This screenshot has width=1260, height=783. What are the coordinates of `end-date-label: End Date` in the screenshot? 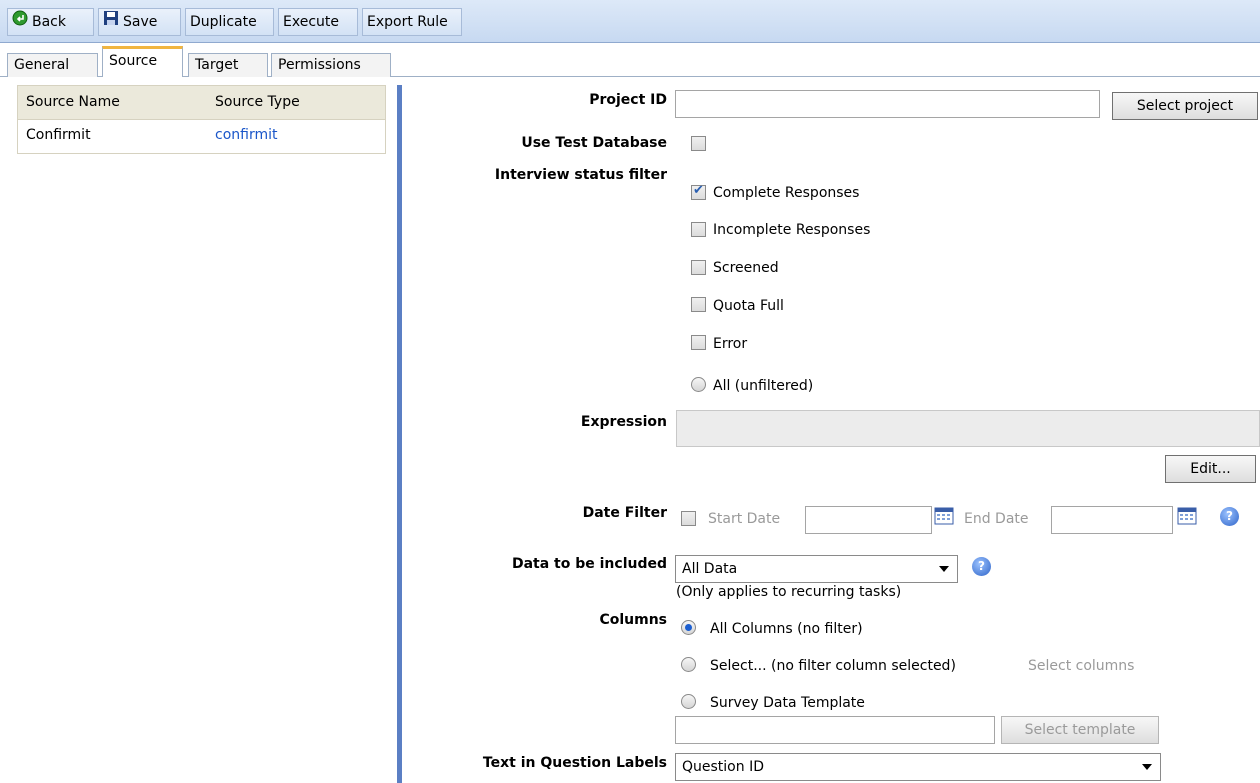 It's located at (996, 519).